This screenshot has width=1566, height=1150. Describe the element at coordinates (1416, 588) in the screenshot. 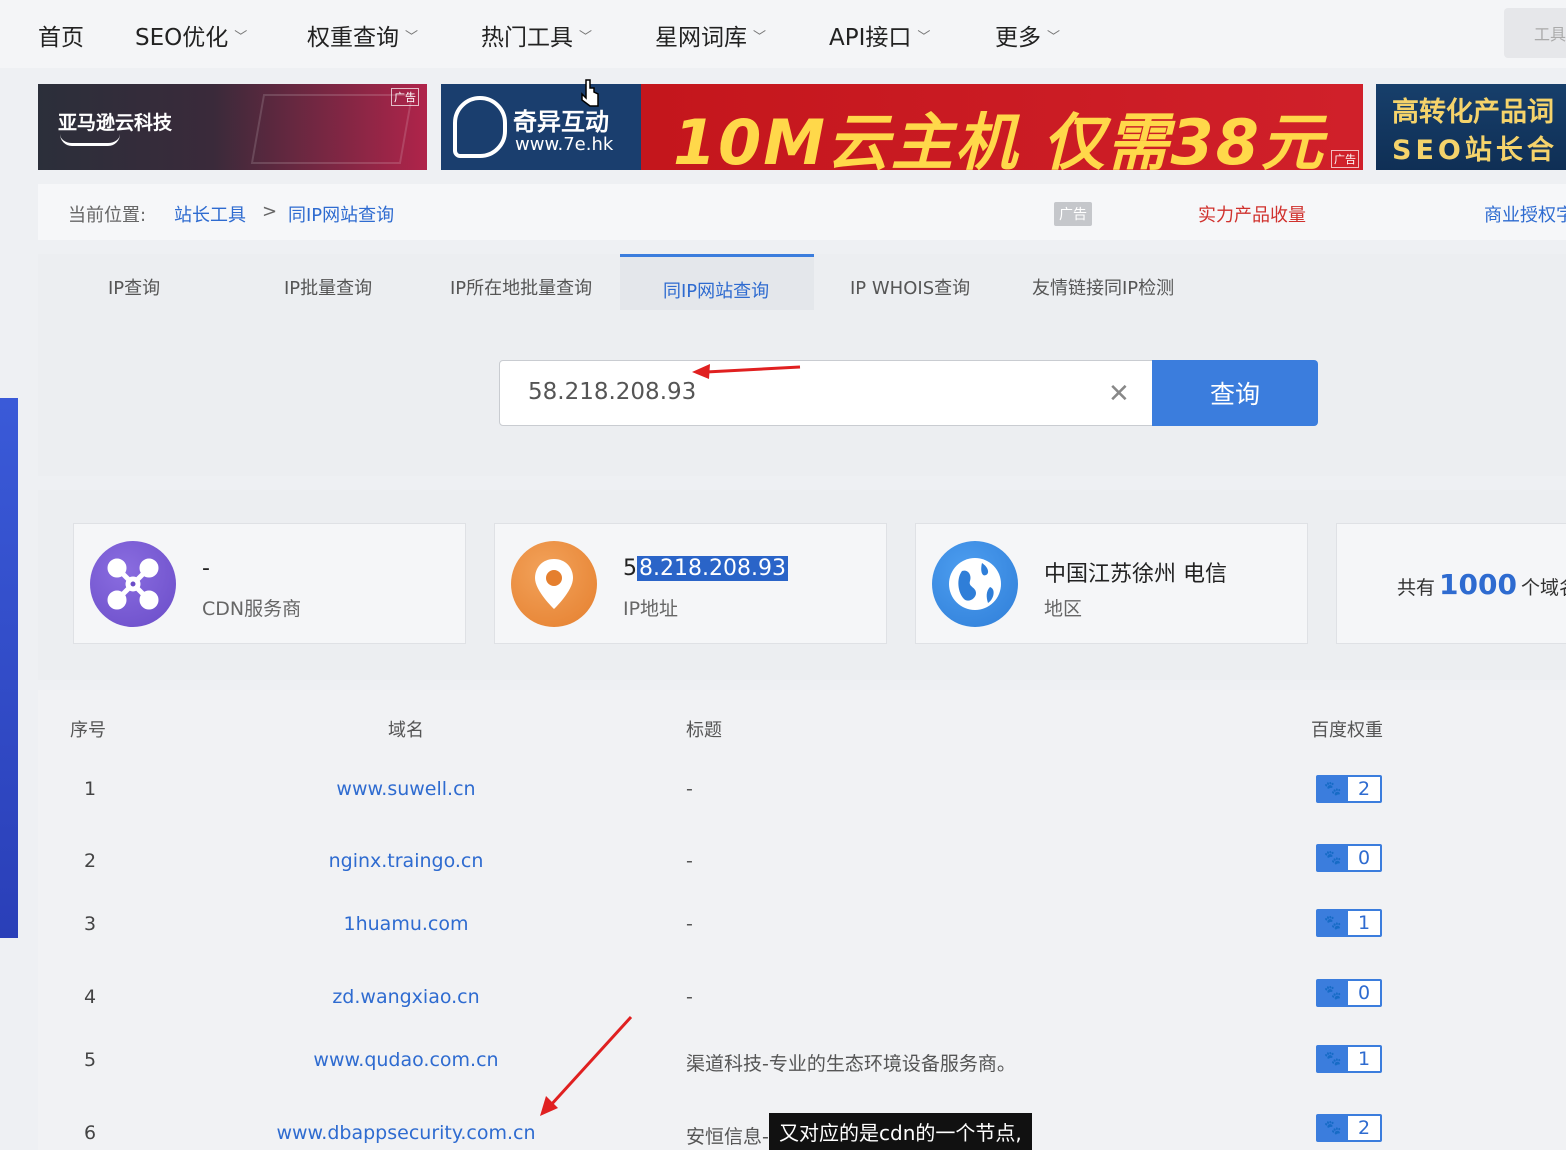

I see `domain-count-prefix: 共有` at that location.